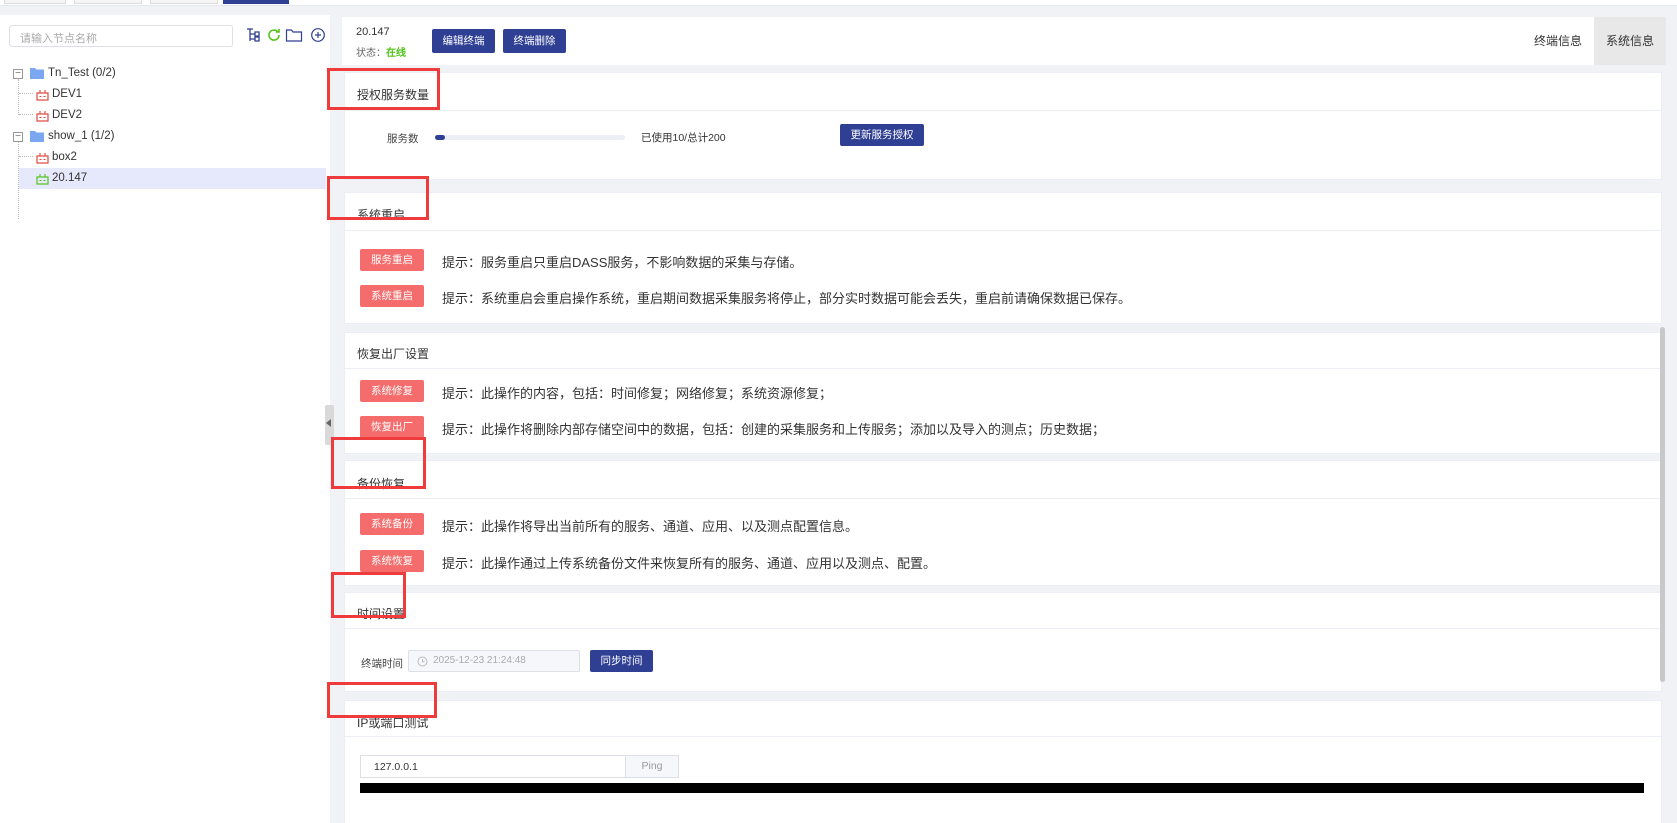 This screenshot has width=1677, height=823. Describe the element at coordinates (318, 35) in the screenshot. I see `add-circle-icon` at that location.